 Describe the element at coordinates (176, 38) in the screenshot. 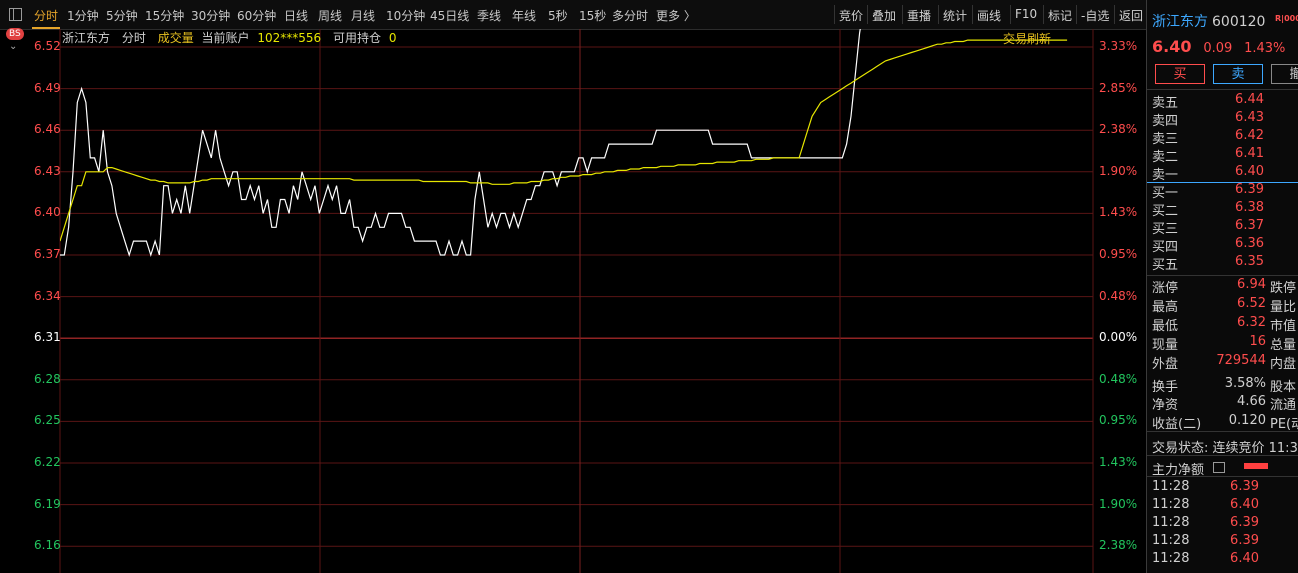

I see `volume-label: 成交量` at that location.